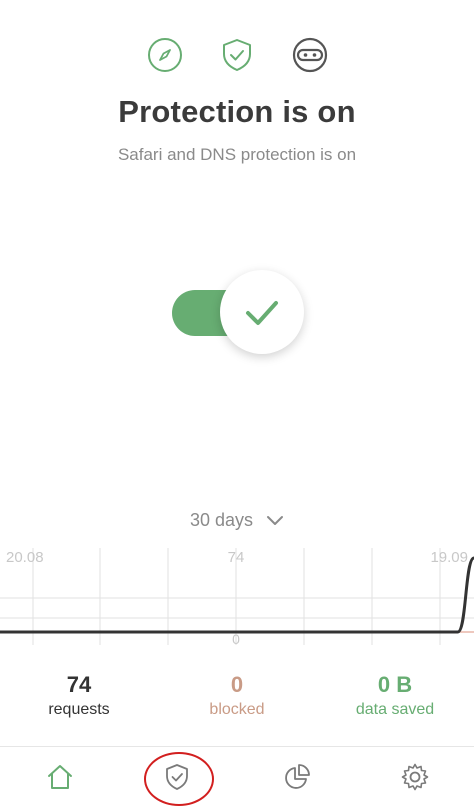  I want to click on stats-row: 74 requests 0 blocked 0 B data saved, so click(237, 702).